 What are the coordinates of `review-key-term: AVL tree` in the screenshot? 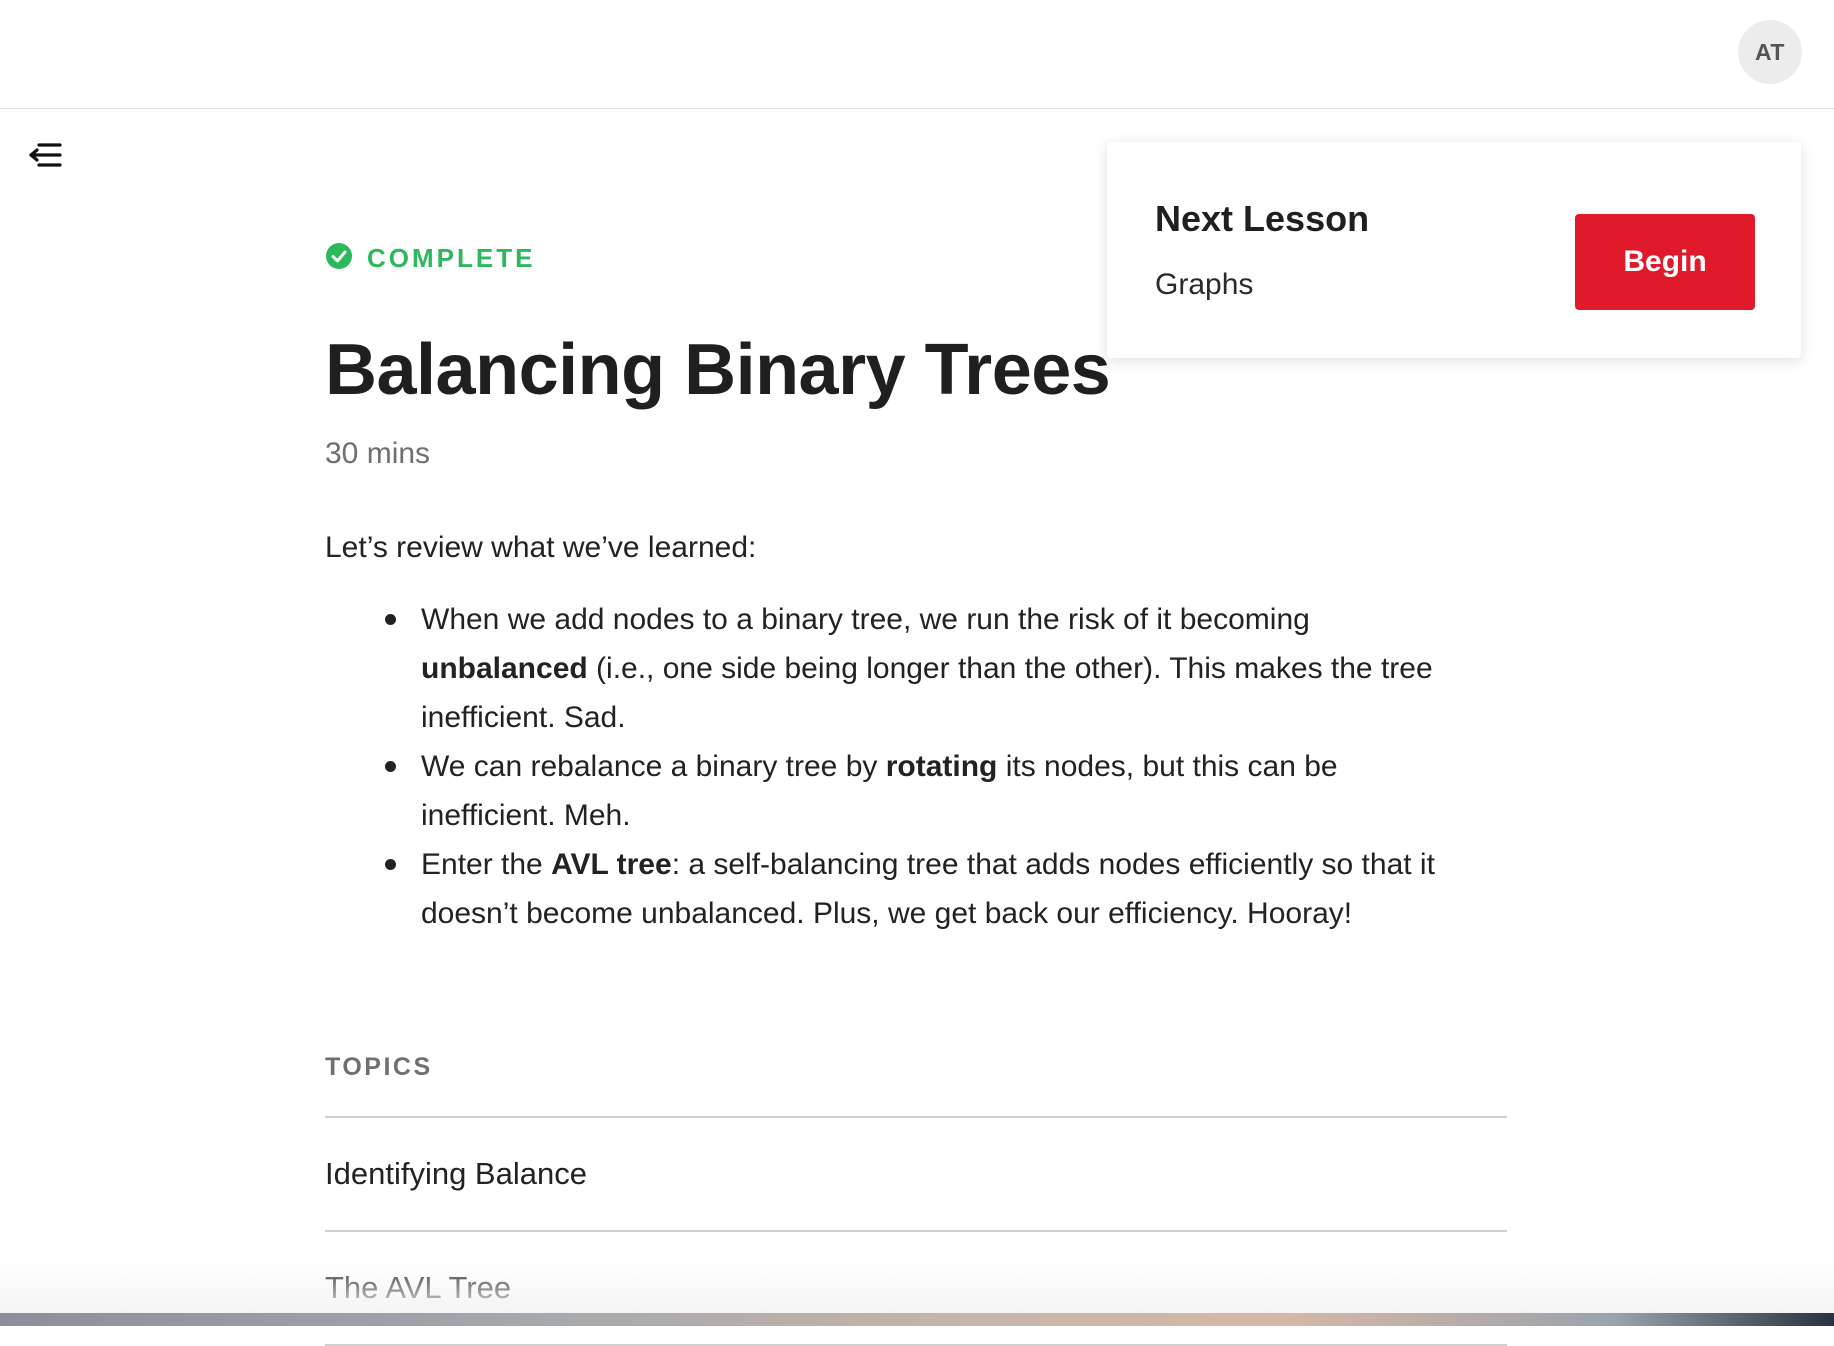 It's located at (611, 864).